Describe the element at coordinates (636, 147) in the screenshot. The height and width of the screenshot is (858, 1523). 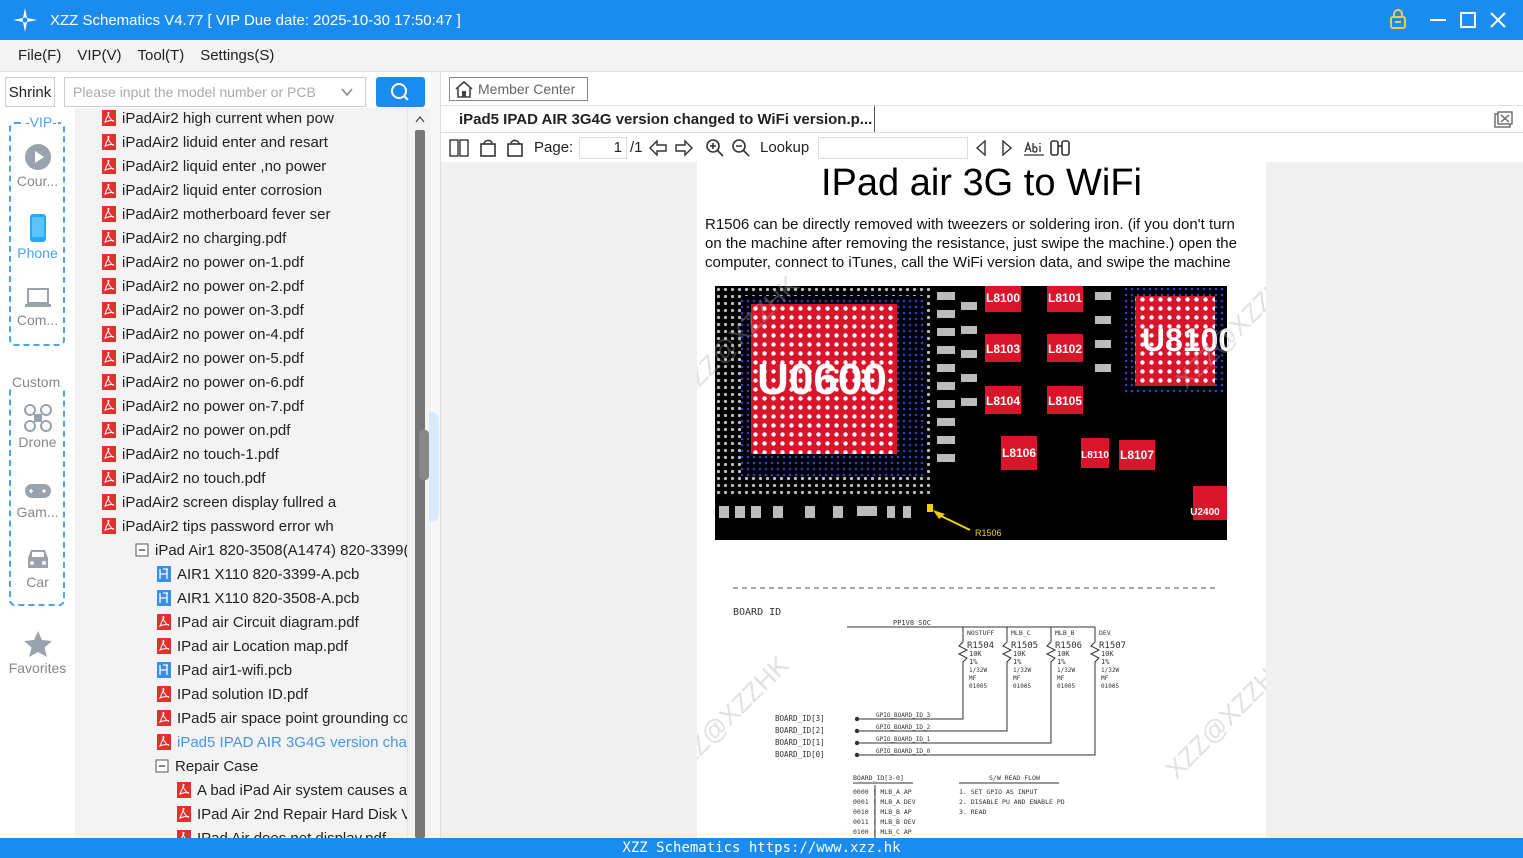
I see `page-total: /1` at that location.